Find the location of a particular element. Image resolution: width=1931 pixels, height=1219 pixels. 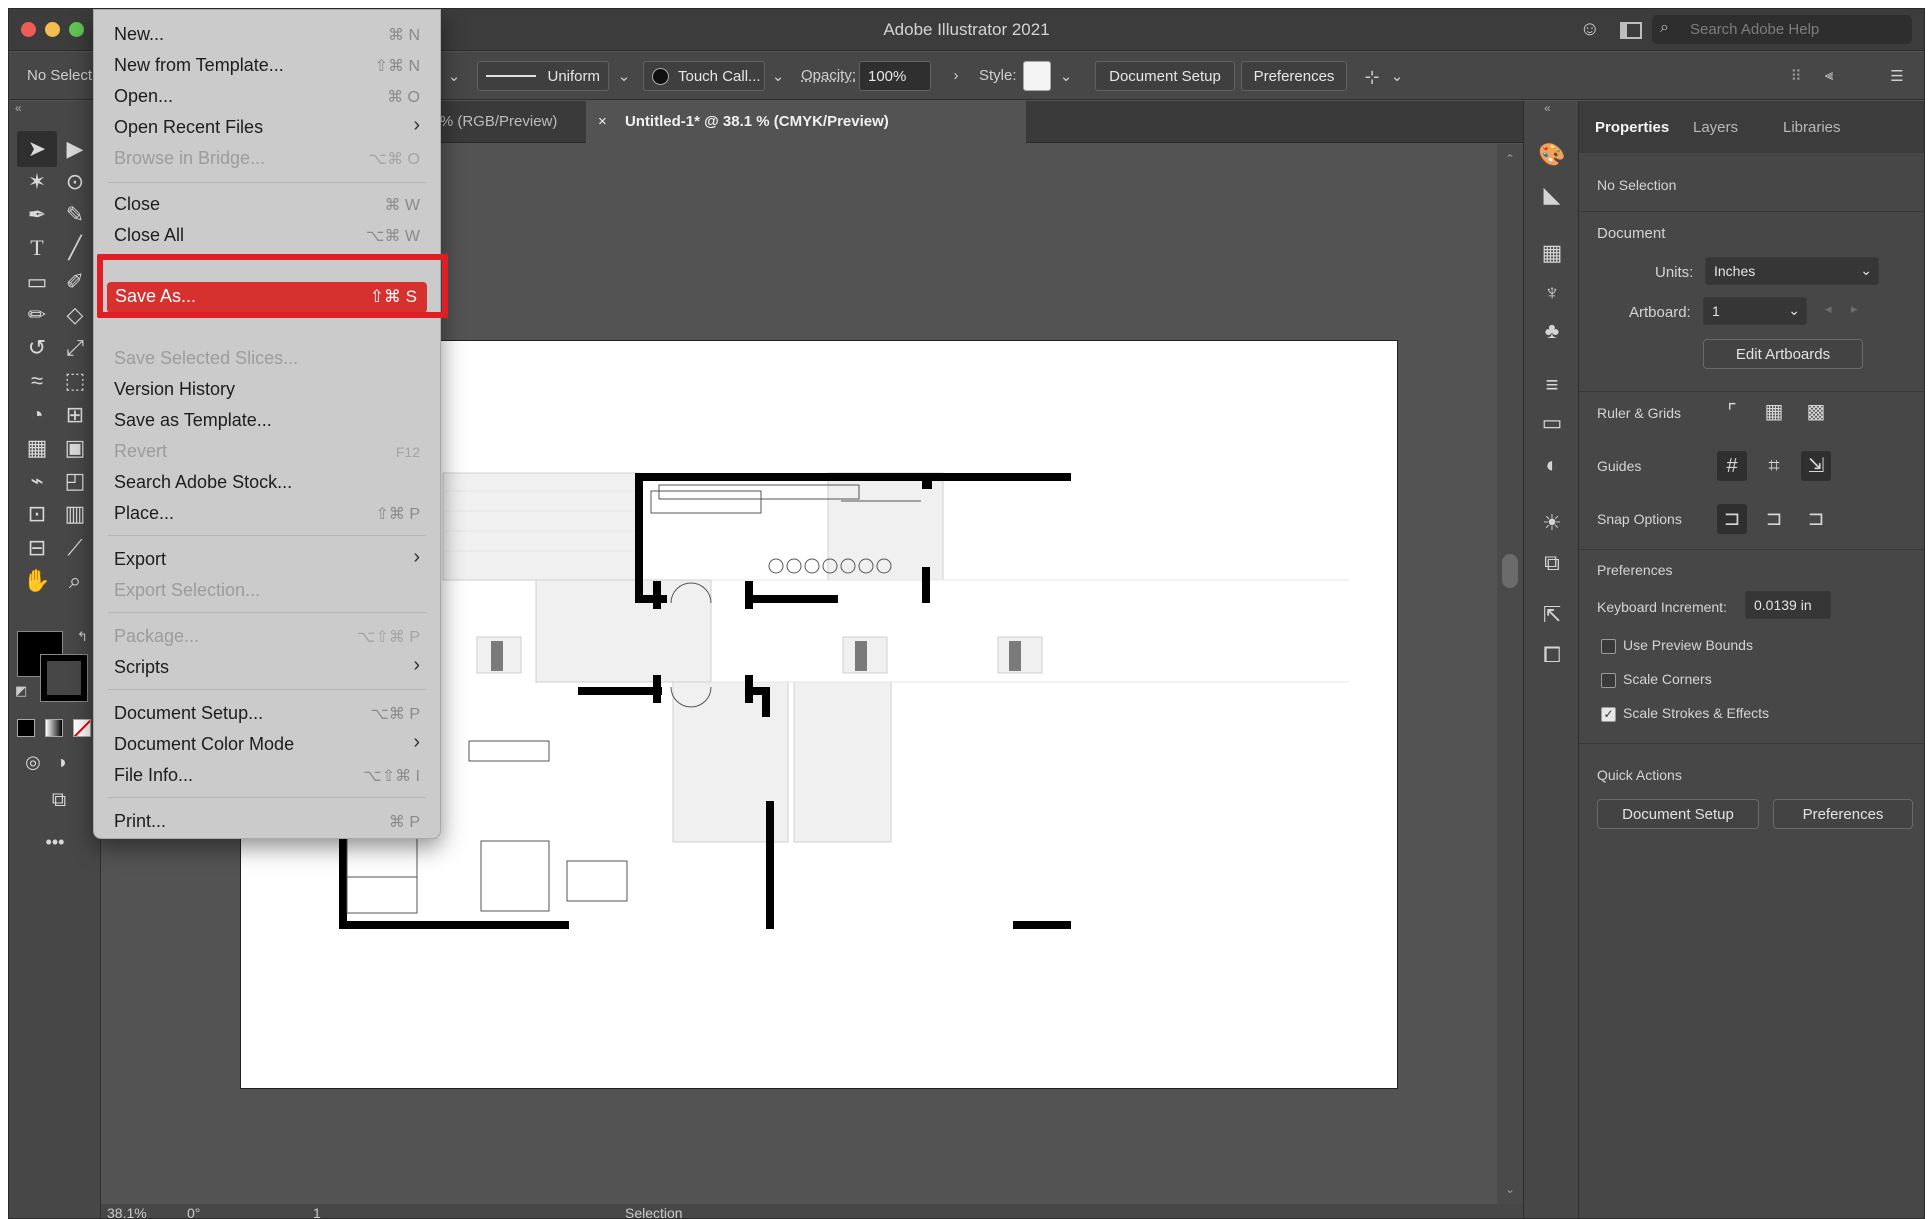

export-panel-icon: ⇱ is located at coordinates (1552, 615).